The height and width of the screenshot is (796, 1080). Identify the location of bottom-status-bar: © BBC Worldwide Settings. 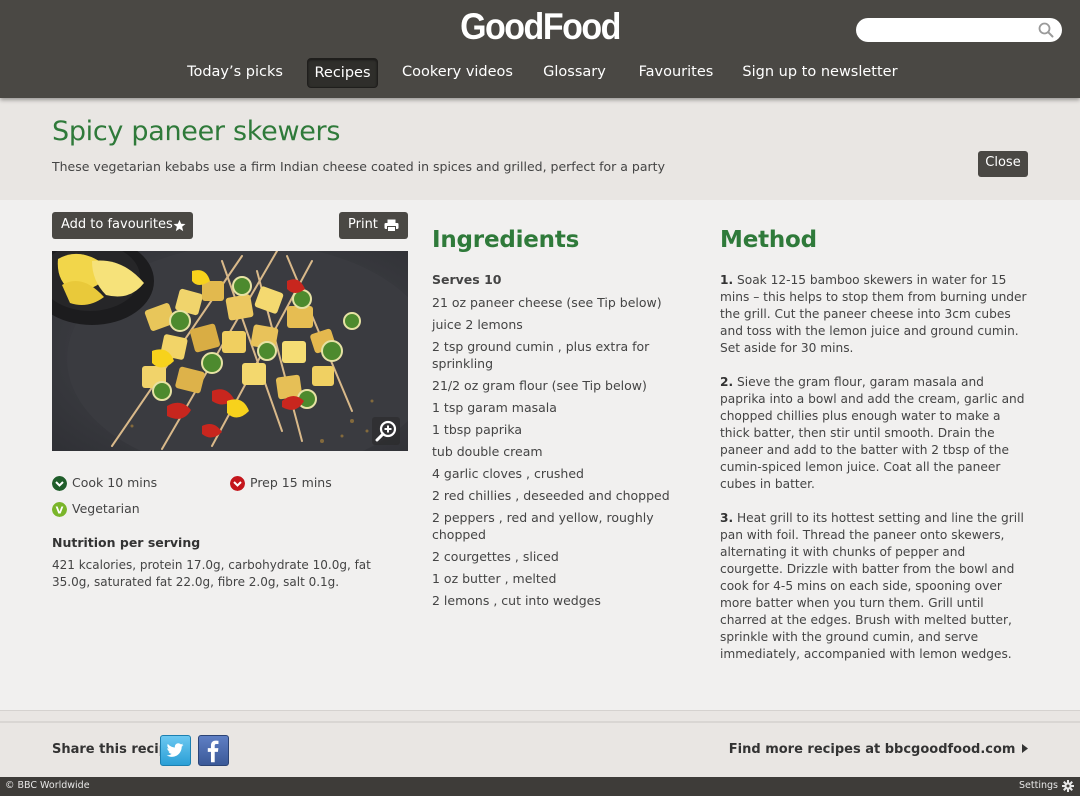
(540, 786).